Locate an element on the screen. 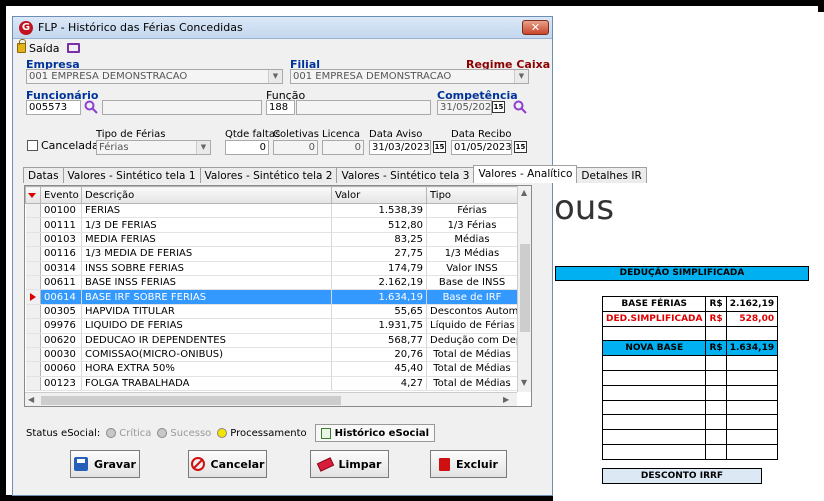 The image size is (824, 501). data-recibo-input: 01/05/2023 is located at coordinates (481, 147).